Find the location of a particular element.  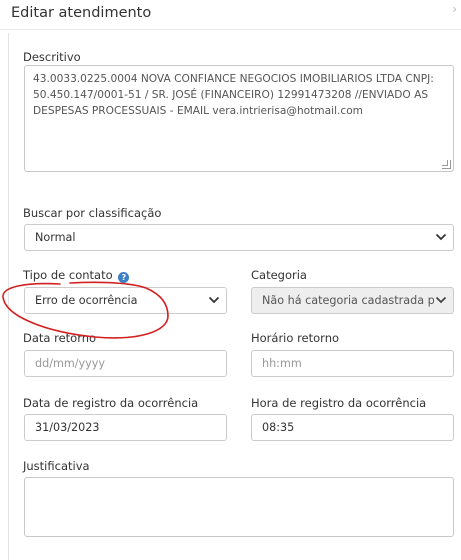

hora-registro-input: 08:35 is located at coordinates (352, 427).